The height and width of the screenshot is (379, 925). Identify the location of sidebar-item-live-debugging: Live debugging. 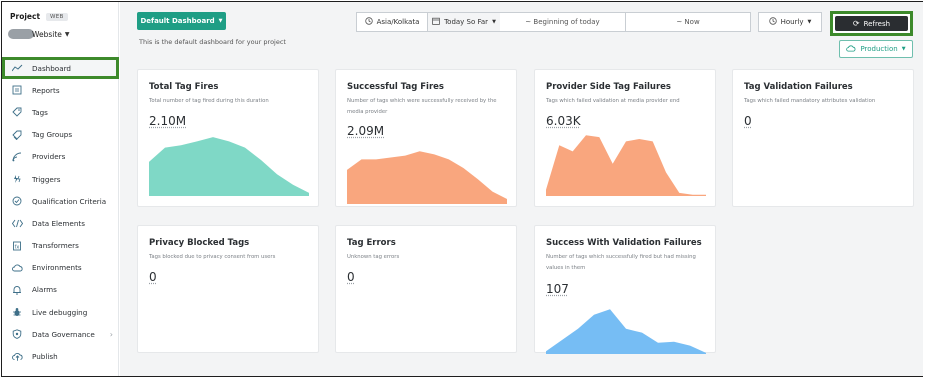
(60, 312).